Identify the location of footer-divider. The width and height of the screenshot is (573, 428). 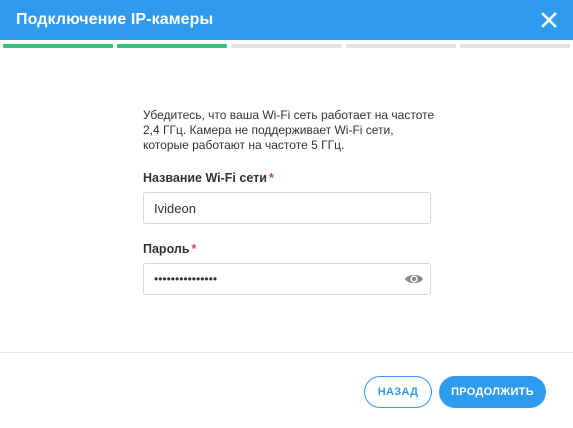
(286, 352).